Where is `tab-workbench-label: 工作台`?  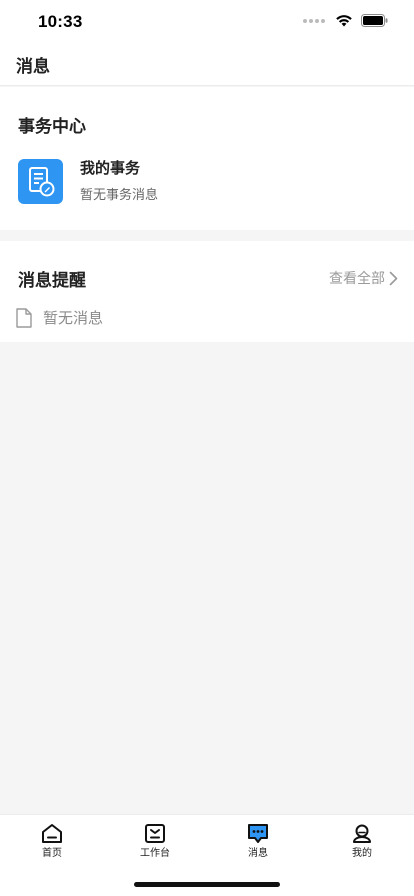 tab-workbench-label: 工作台 is located at coordinates (155, 853).